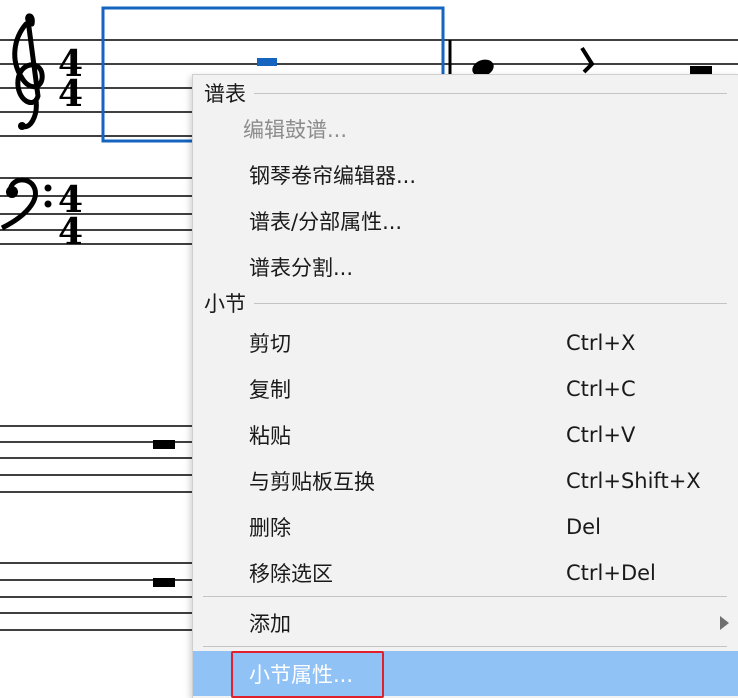 This screenshot has width=738, height=698. What do you see at coordinates (583, 527) in the screenshot?
I see `menu-item-shortcut: Del` at bounding box center [583, 527].